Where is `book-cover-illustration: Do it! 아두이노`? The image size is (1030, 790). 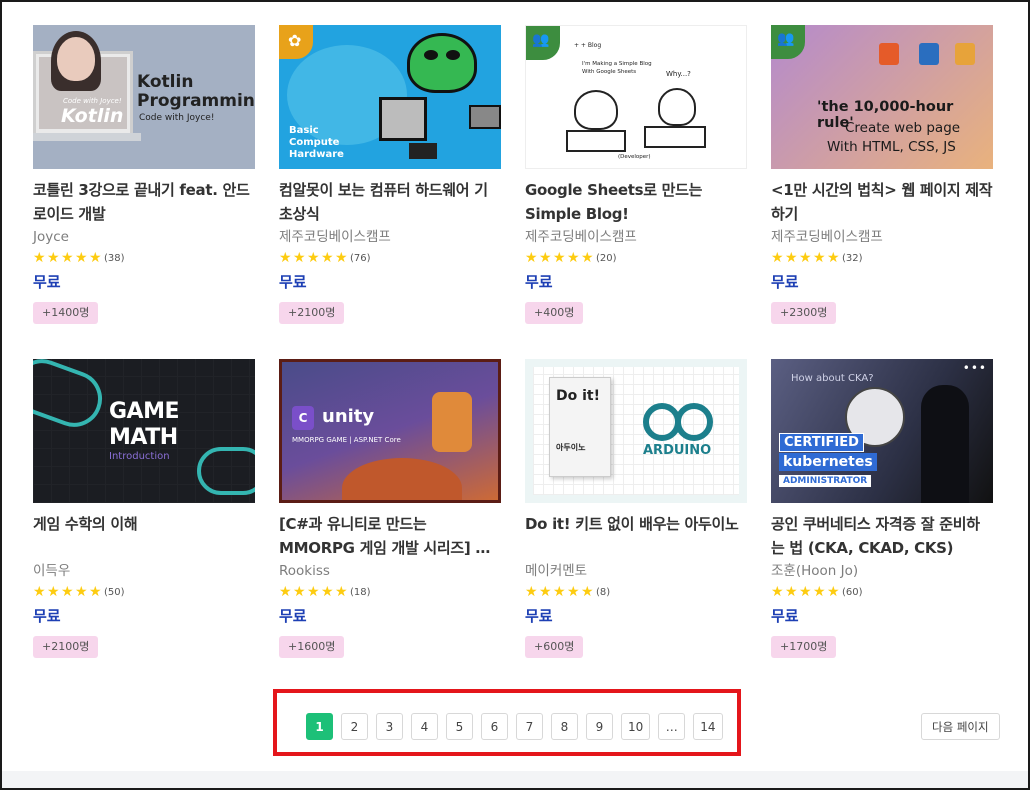
book-cover-illustration: Do it! 아두이노 is located at coordinates (580, 427).